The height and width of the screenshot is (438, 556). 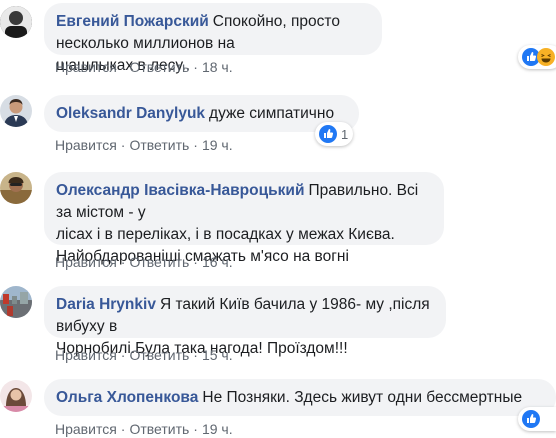 I want to click on haha-icon, so click(x=546, y=57).